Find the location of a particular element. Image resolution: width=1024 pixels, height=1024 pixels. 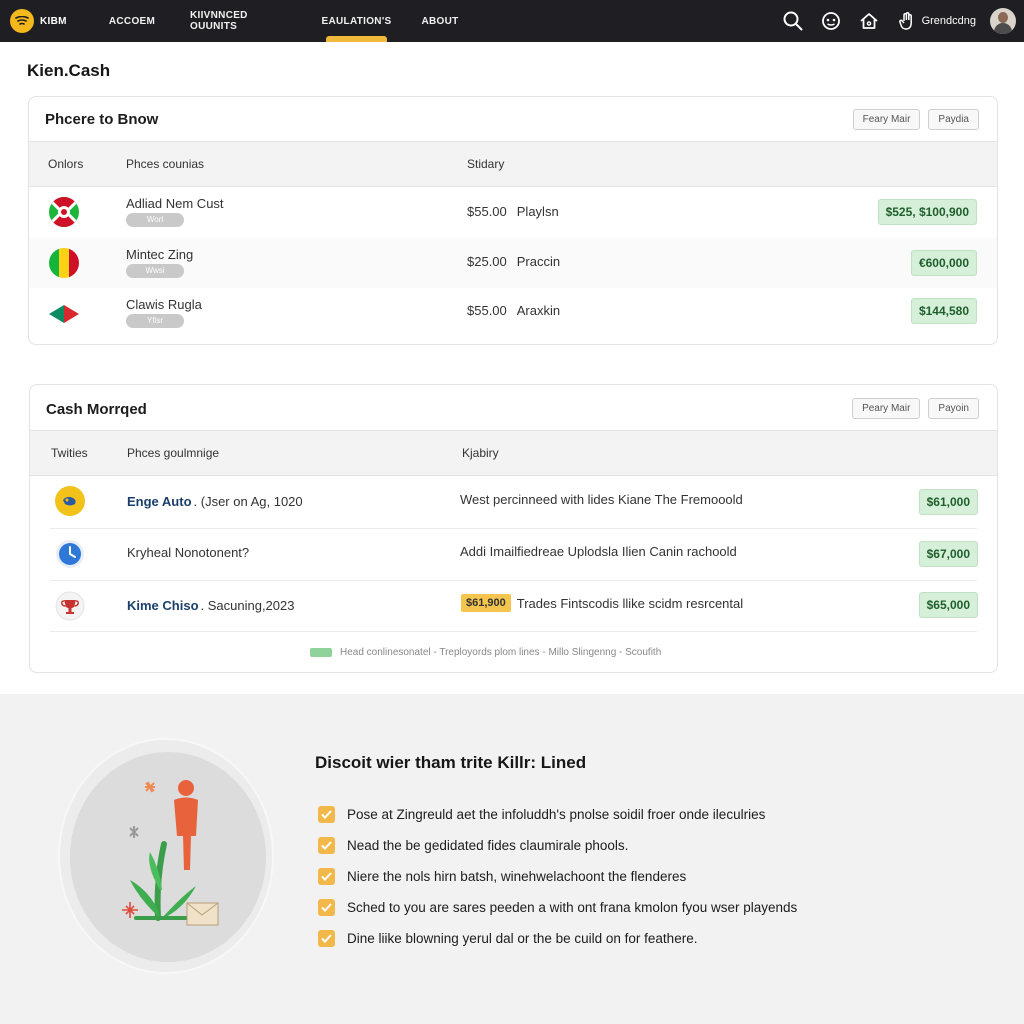

amount-badge: $144,580 is located at coordinates (943, 311).